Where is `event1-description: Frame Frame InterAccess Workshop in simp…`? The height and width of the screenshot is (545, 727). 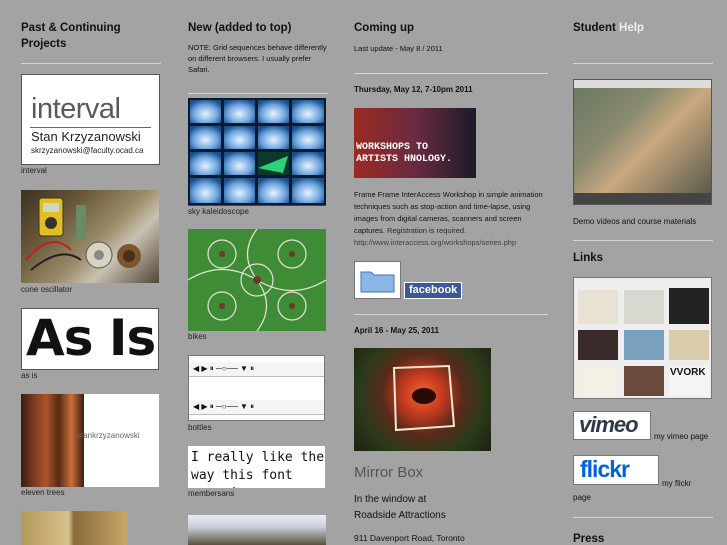 event1-description: Frame Frame InterAccess Workshop in simp… is located at coordinates (450, 219).